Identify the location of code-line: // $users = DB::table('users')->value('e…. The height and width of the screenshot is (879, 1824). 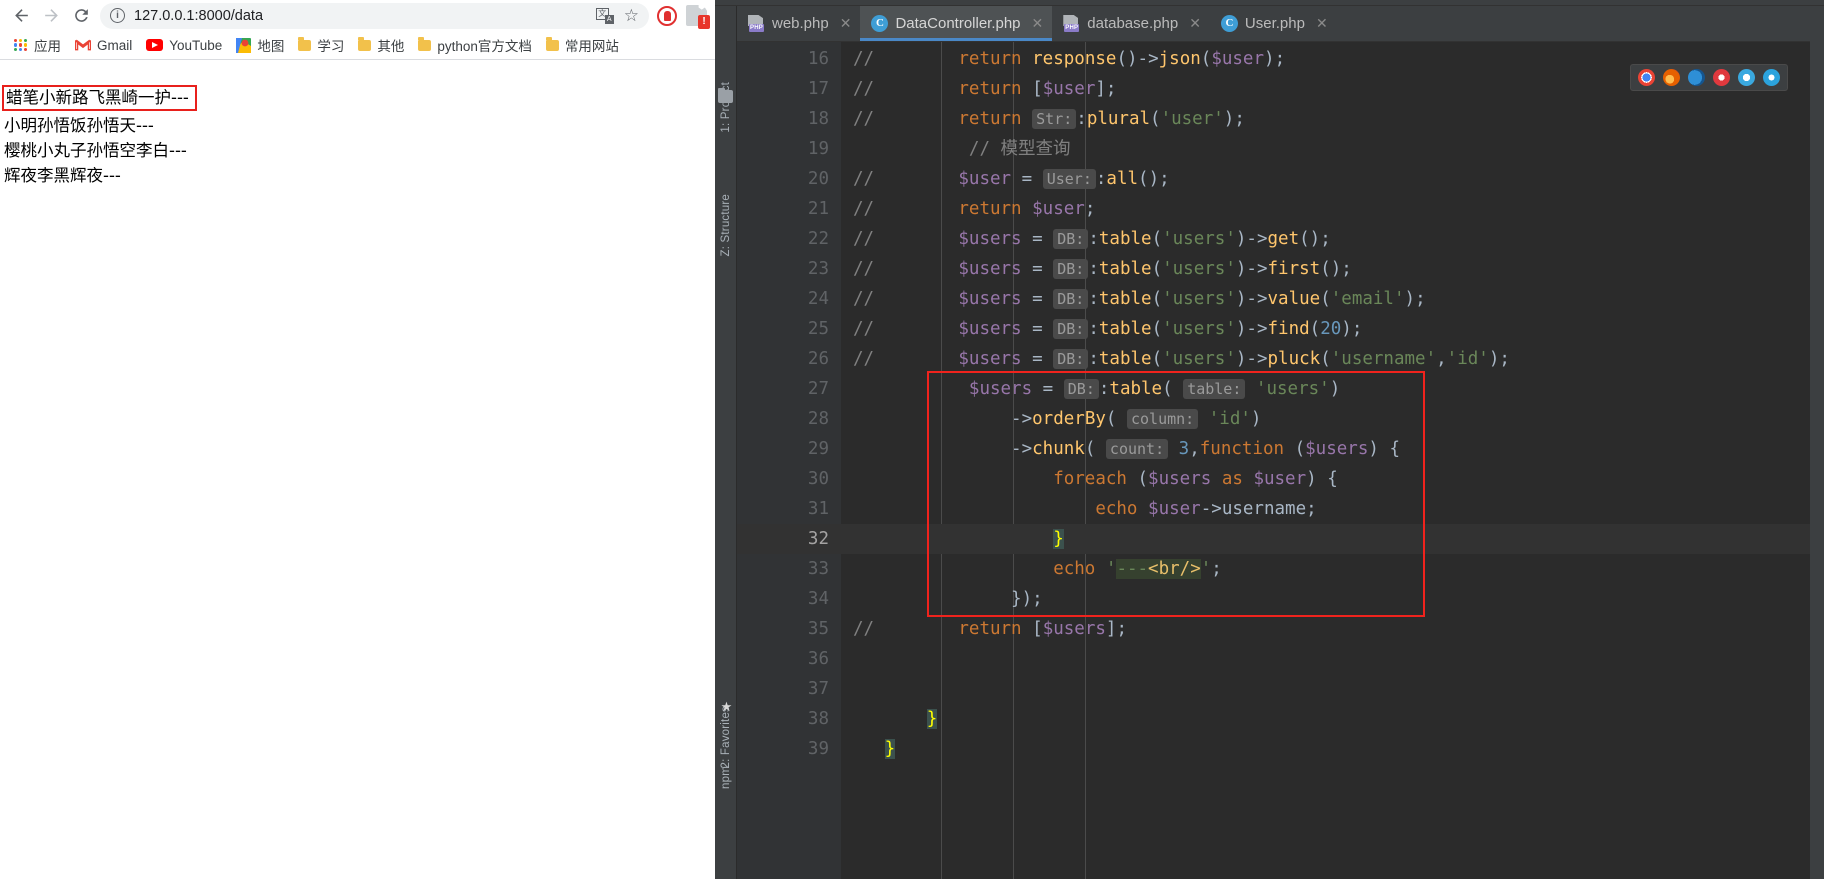
(1325, 299).